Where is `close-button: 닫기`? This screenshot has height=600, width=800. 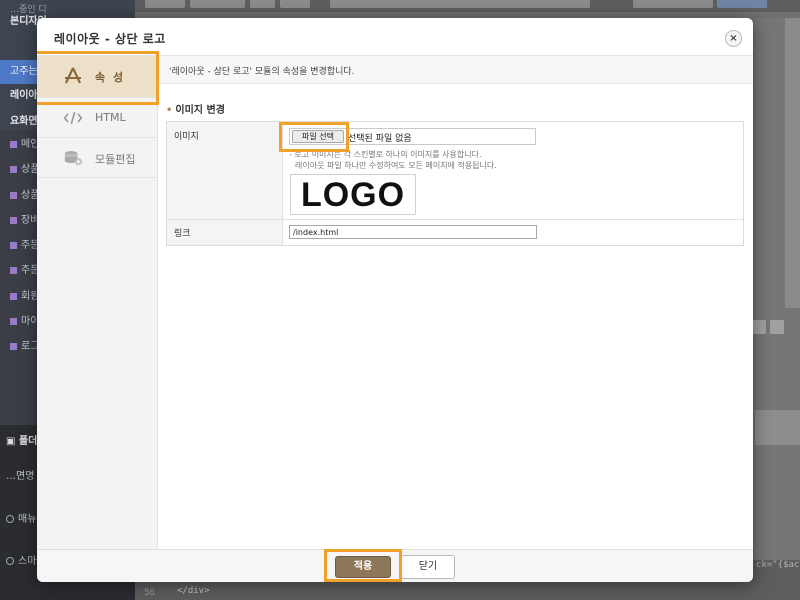 close-button: 닫기 is located at coordinates (428, 567).